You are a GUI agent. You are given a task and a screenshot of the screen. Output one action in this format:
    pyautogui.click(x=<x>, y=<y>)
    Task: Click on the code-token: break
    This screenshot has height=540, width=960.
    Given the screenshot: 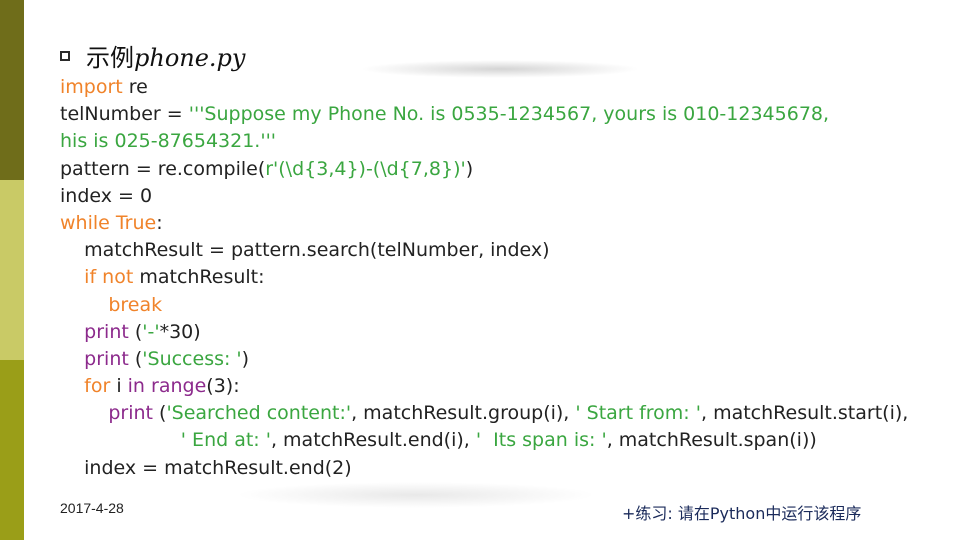 What is the action you would take?
    pyautogui.click(x=135, y=304)
    